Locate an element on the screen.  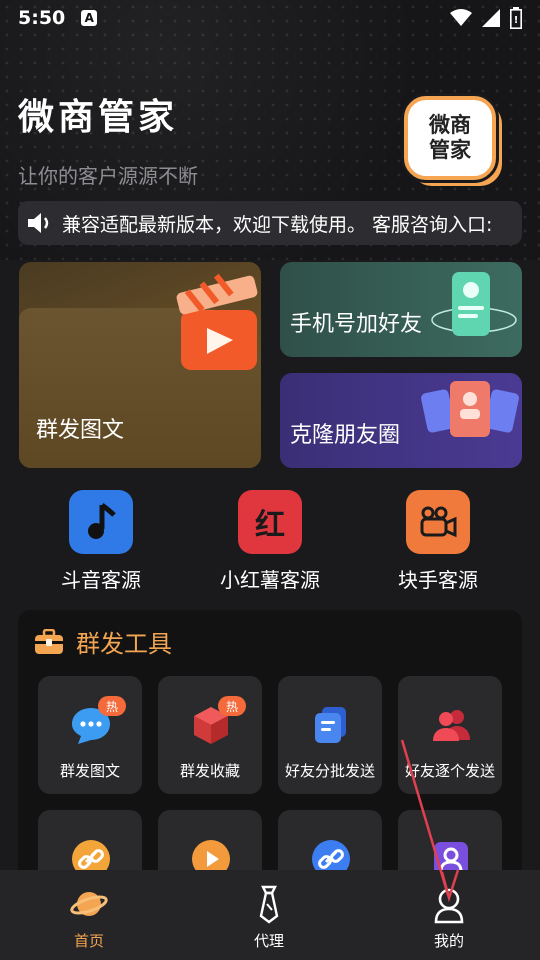
source-app-label: 块手客源 is located at coordinates (438, 580).